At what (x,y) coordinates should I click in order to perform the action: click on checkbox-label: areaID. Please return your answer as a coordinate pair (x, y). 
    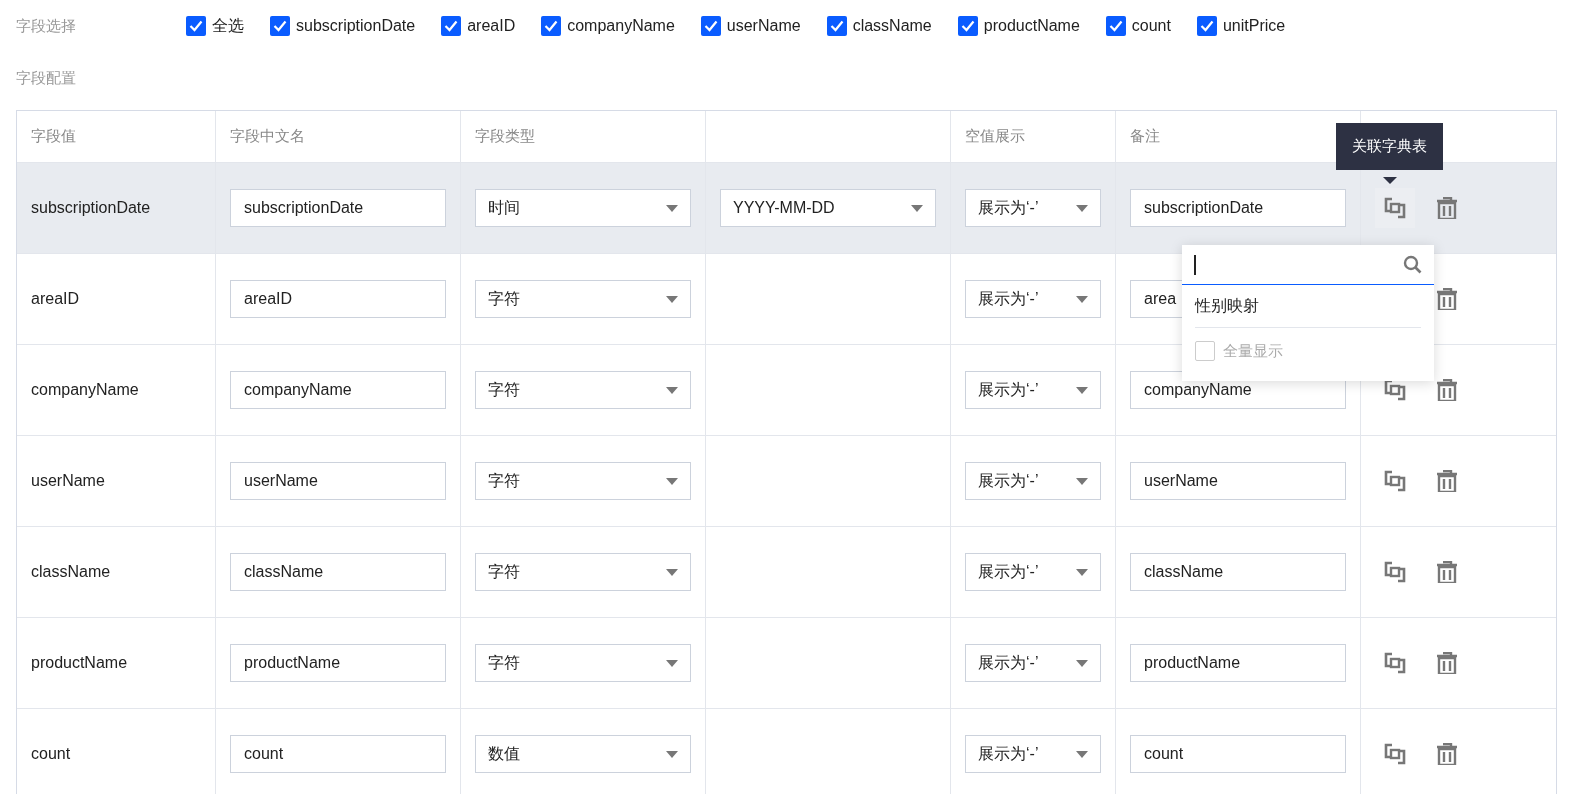
    Looking at the image, I should click on (491, 26).